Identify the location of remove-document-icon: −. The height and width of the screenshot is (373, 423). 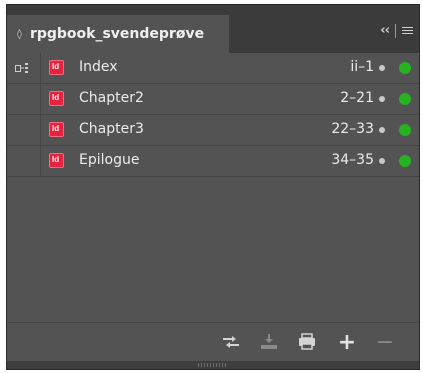
(385, 342).